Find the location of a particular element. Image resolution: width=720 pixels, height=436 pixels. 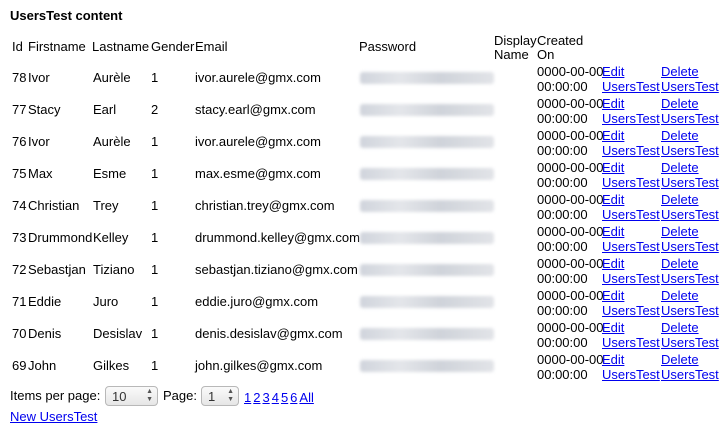

cell-id: 76 is located at coordinates (19, 141).